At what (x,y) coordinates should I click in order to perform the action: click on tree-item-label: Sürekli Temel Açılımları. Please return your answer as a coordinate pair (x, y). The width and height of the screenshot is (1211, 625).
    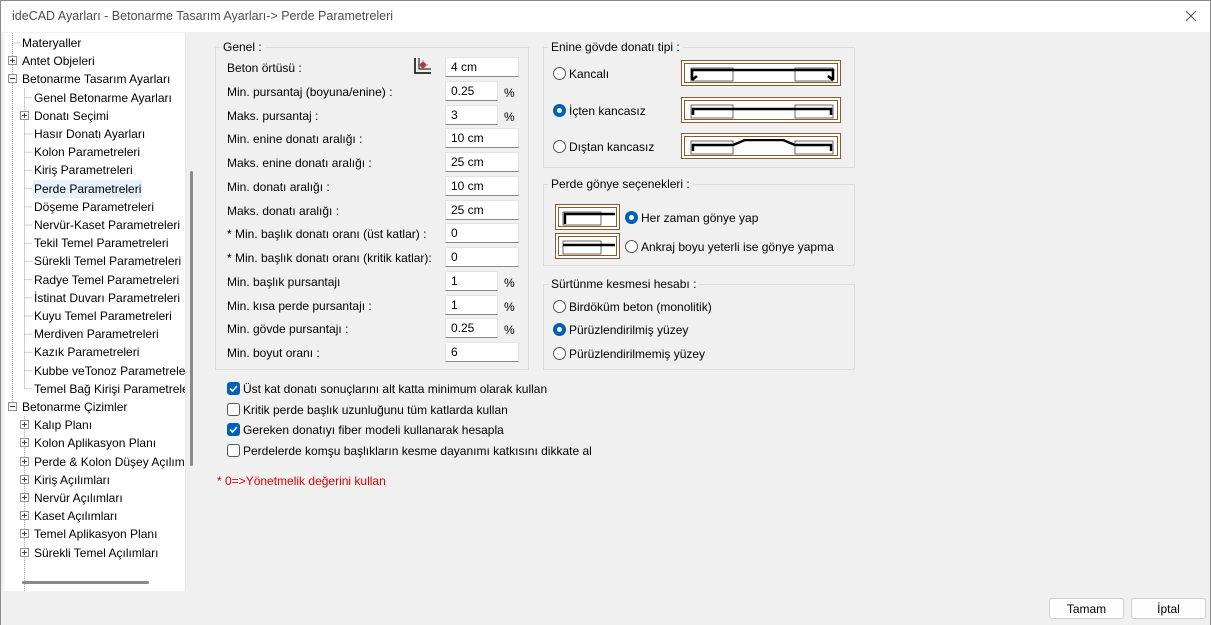
    Looking at the image, I should click on (96, 552).